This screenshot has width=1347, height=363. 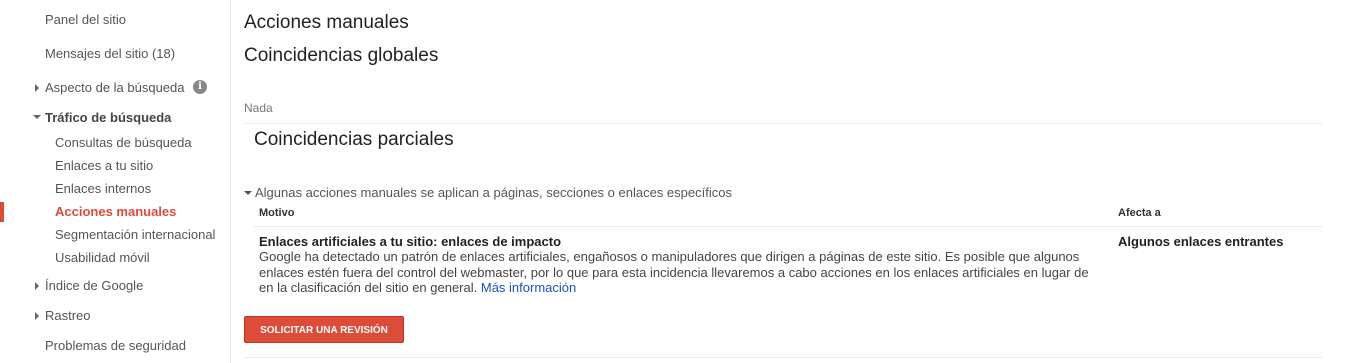 What do you see at coordinates (102, 257) in the screenshot?
I see `sidebar-subitem-usabilidad: Usabilidad móvil` at bounding box center [102, 257].